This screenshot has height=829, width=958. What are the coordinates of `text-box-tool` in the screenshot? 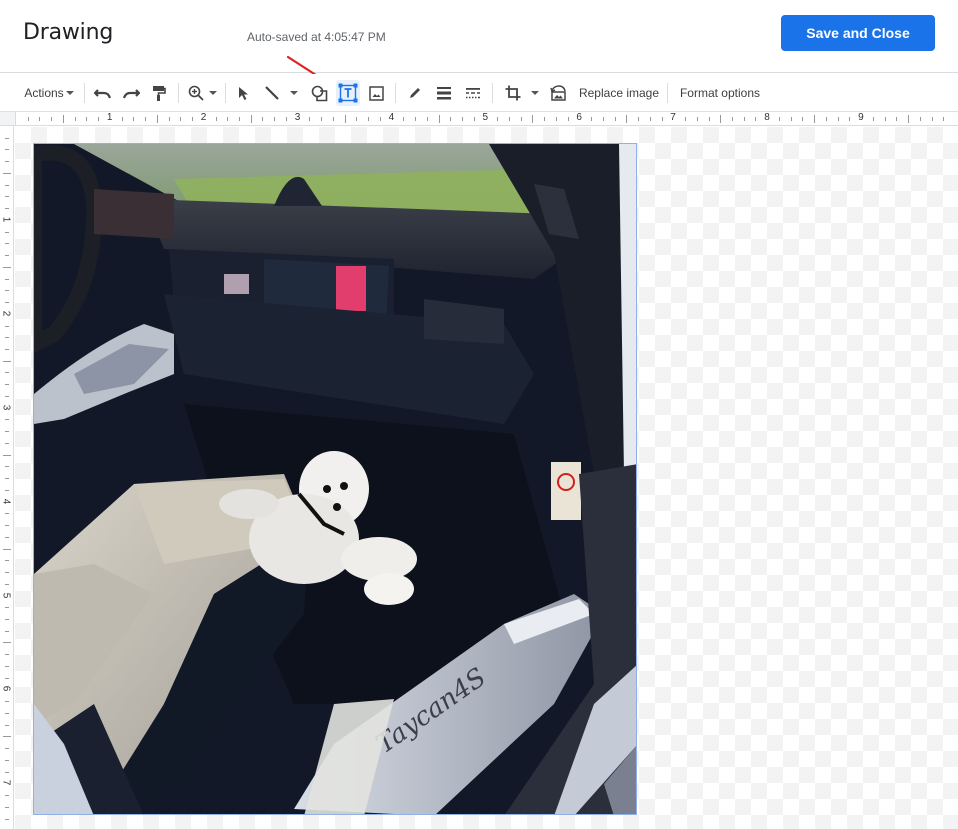 It's located at (348, 93).